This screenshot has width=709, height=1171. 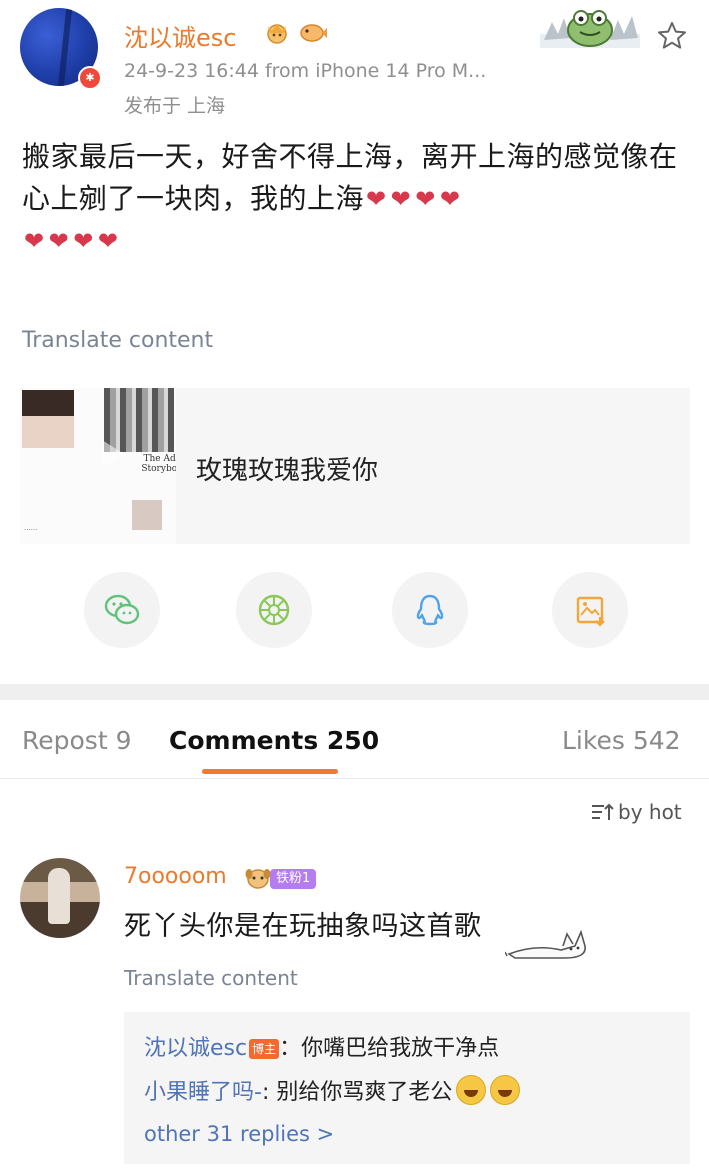 What do you see at coordinates (277, 34) in the screenshot?
I see `crown-badge-icon` at bounding box center [277, 34].